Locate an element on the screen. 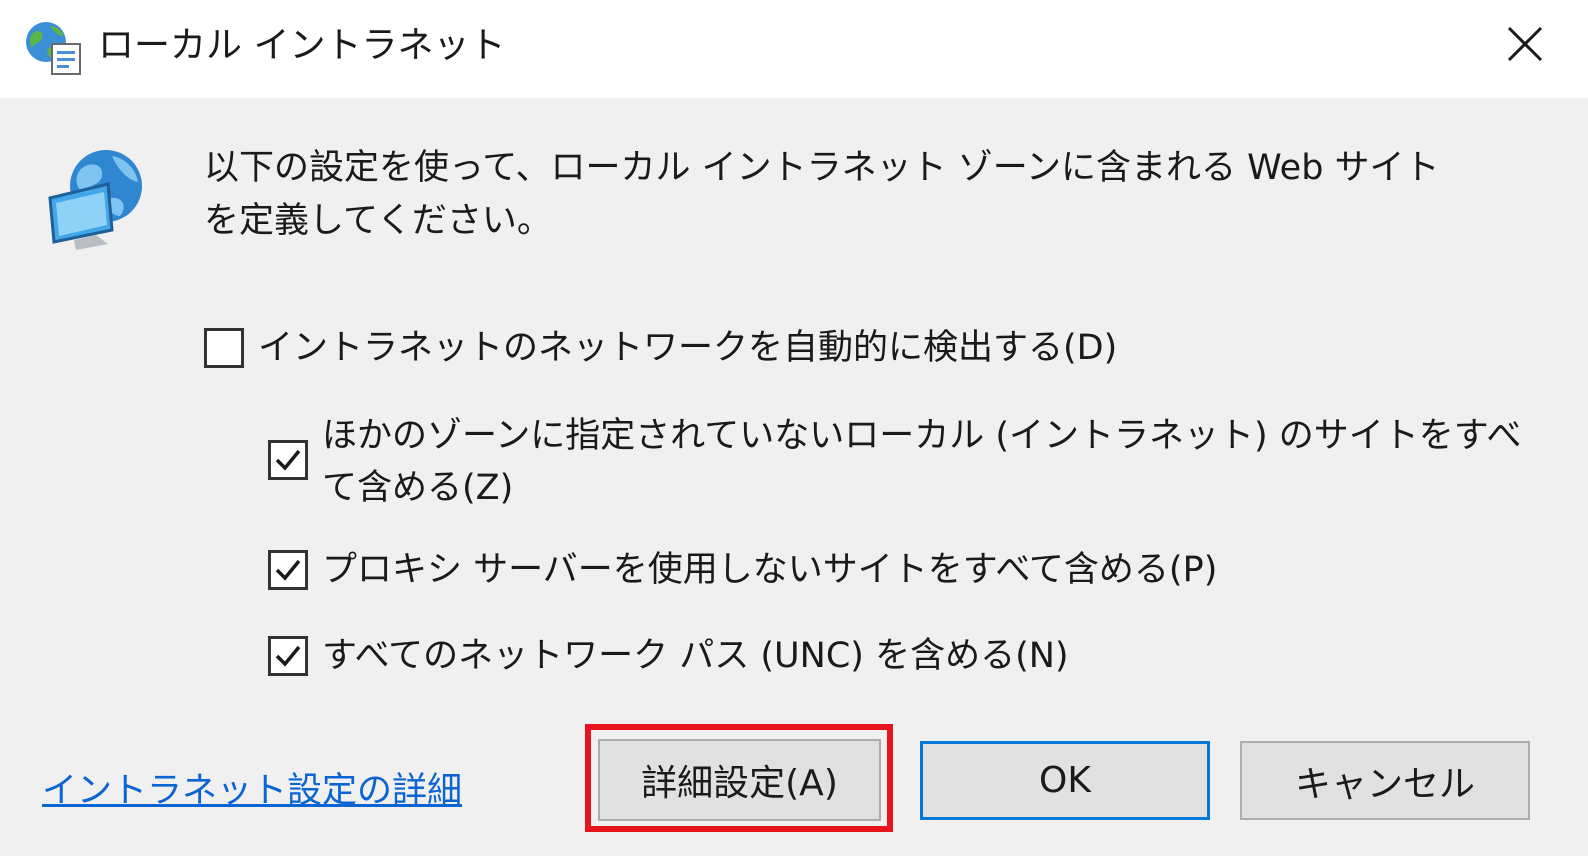 This screenshot has height=856, width=1588. include-unc-paths-checkbox is located at coordinates (288, 656).